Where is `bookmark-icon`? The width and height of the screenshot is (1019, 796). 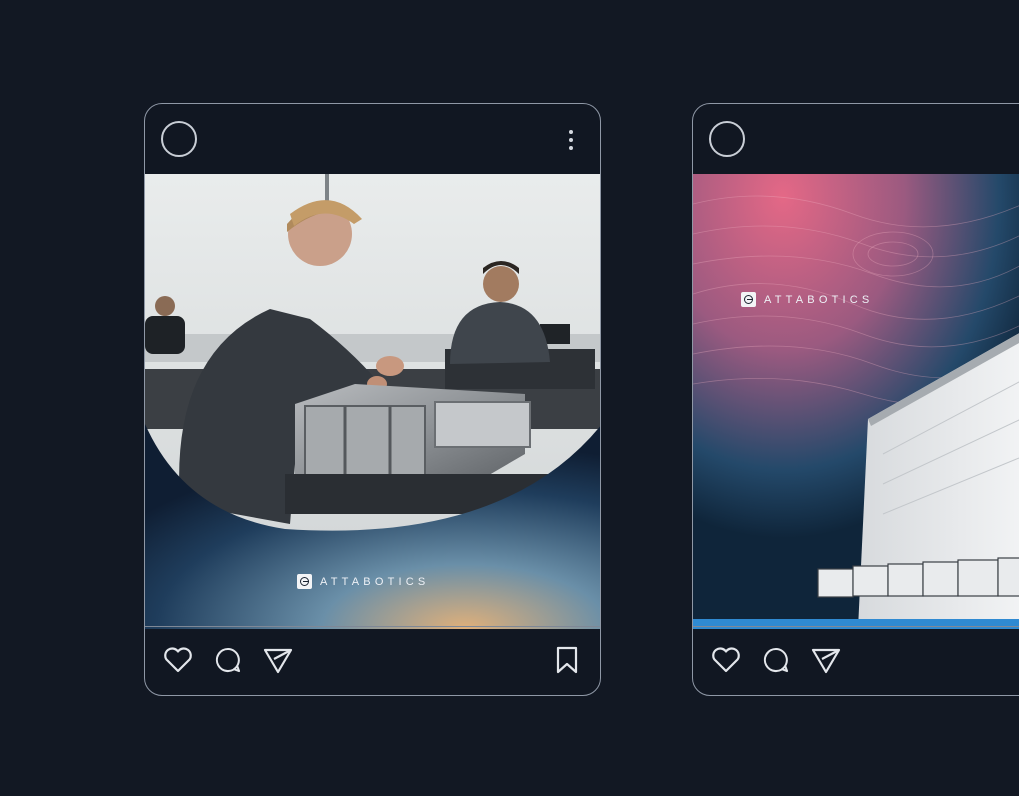
bookmark-icon is located at coordinates (567, 660).